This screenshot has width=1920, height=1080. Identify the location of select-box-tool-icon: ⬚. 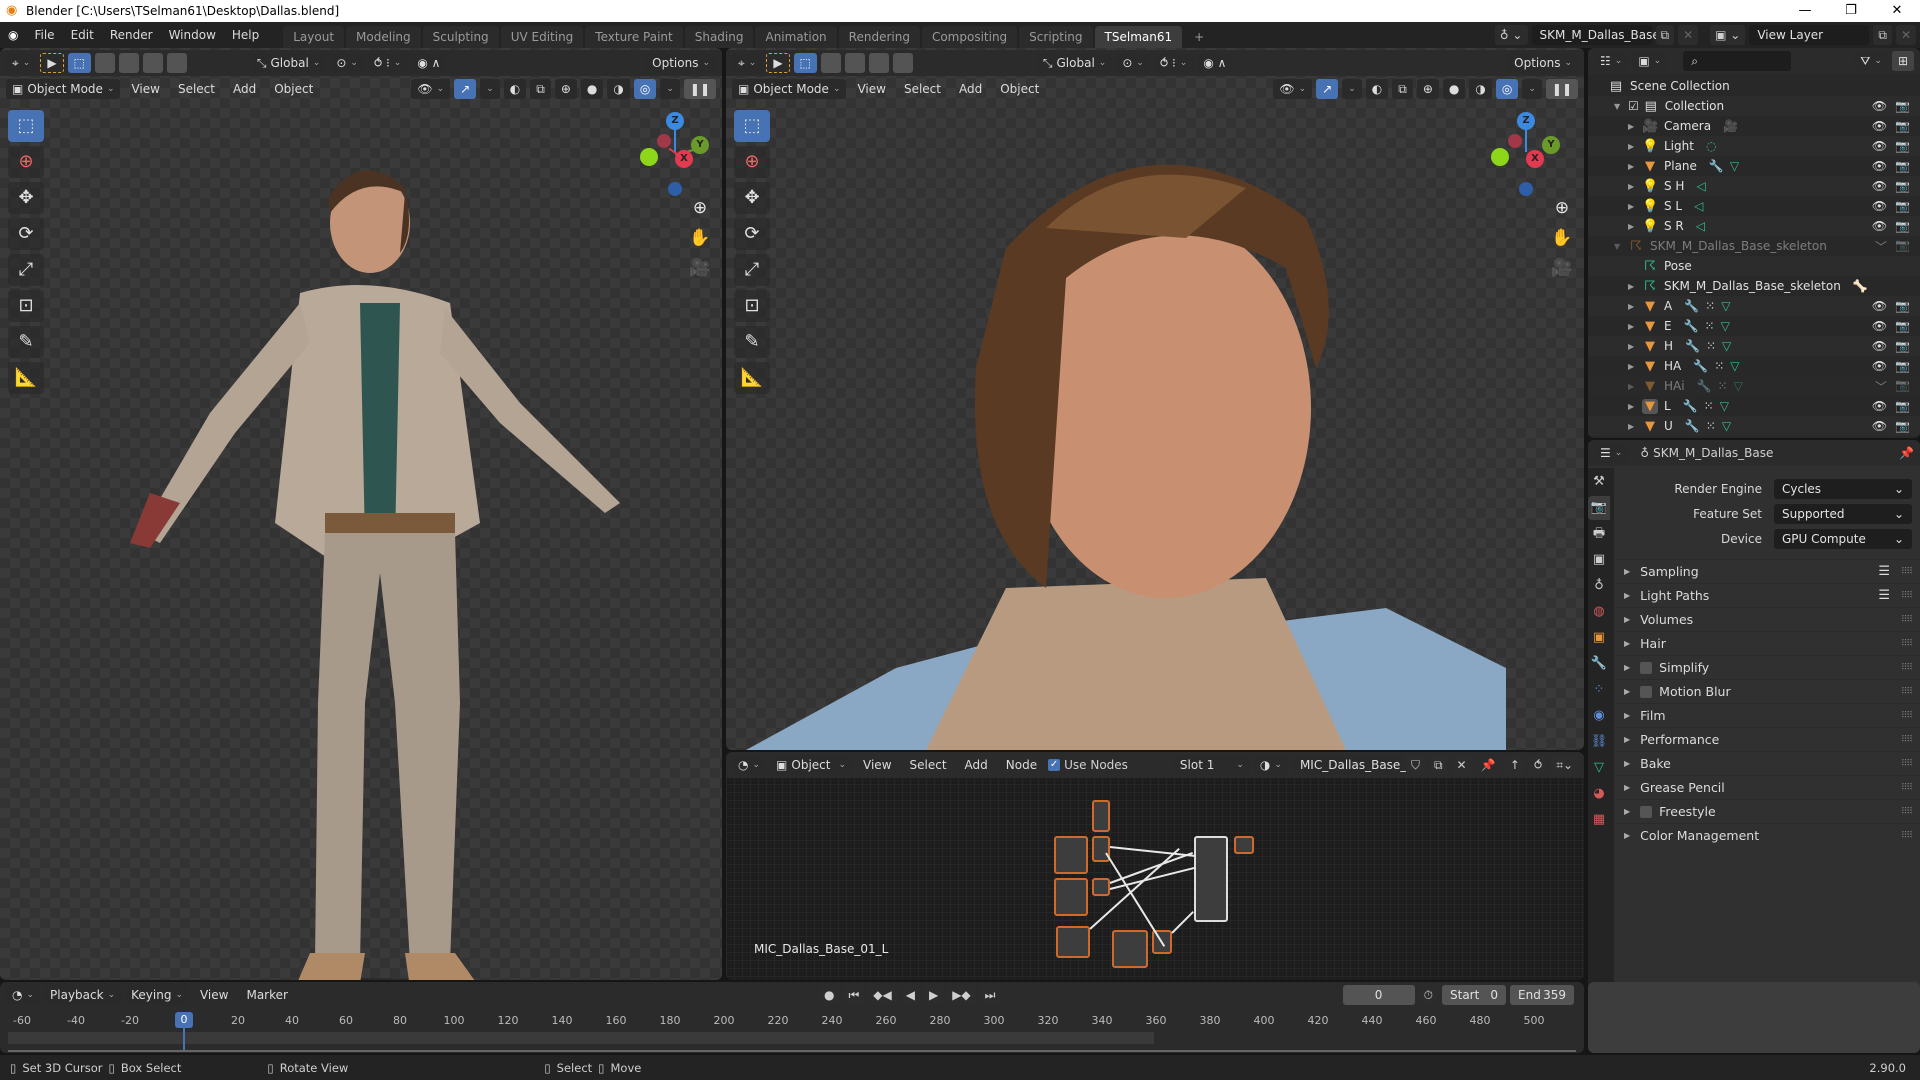
(26, 126).